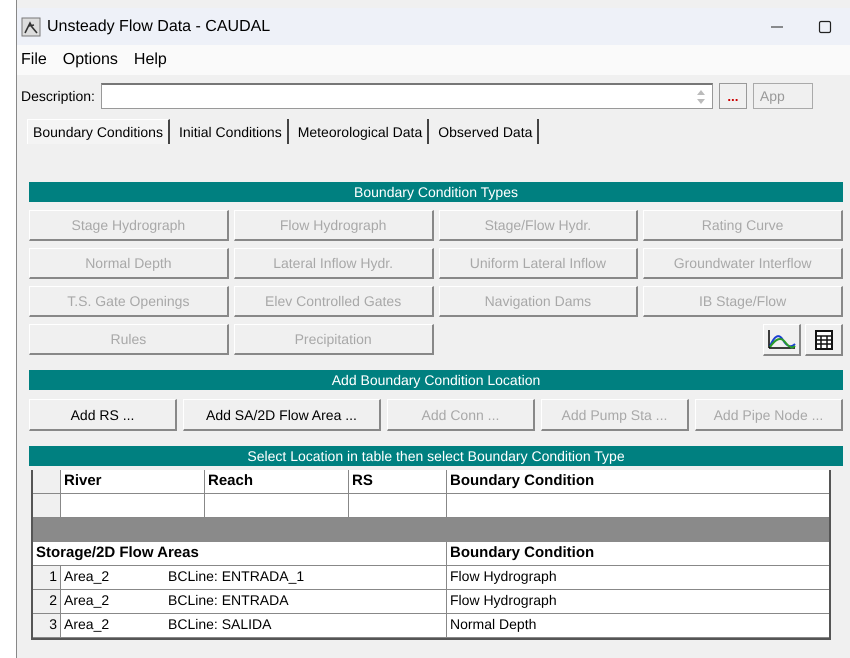  Describe the element at coordinates (436, 456) in the screenshot. I see `section-header: Select Location in table then select Boundary Condition Type` at that location.